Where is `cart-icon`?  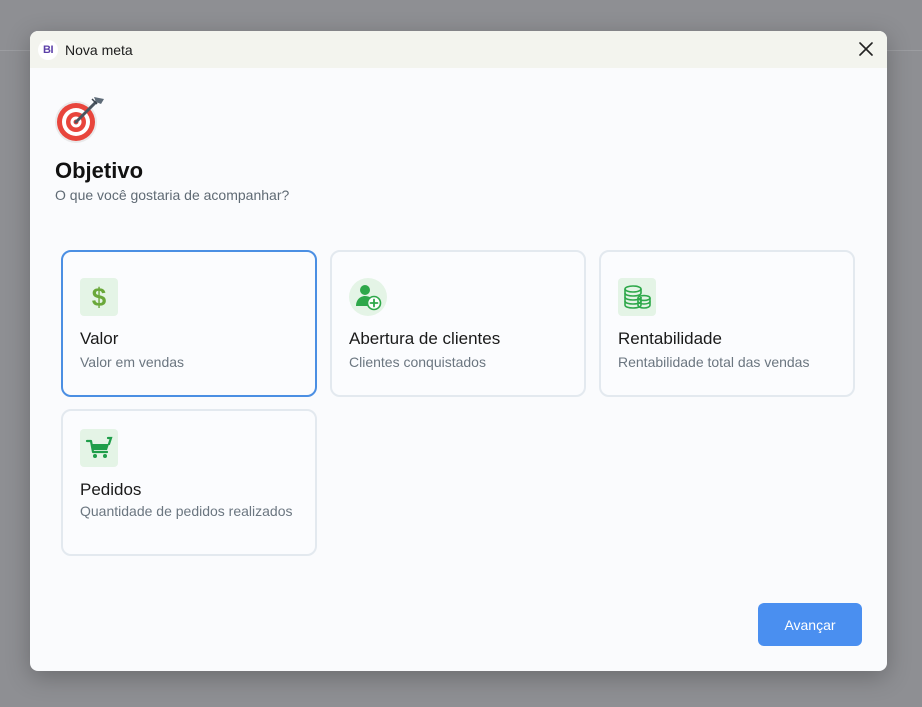
cart-icon is located at coordinates (99, 447).